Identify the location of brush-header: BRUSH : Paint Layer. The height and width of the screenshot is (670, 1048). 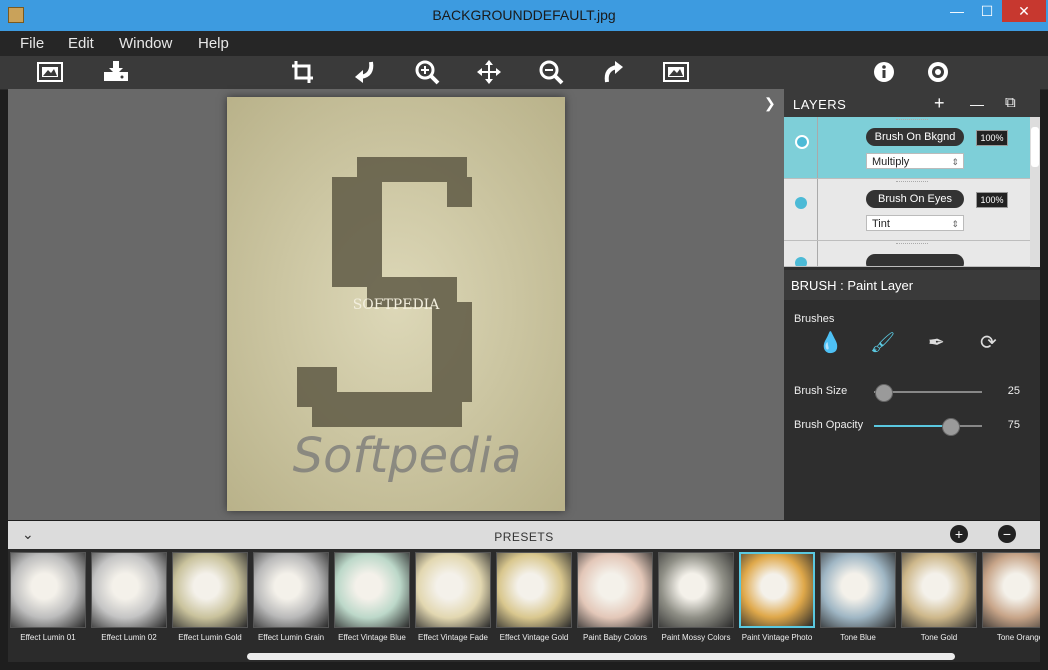
(912, 285).